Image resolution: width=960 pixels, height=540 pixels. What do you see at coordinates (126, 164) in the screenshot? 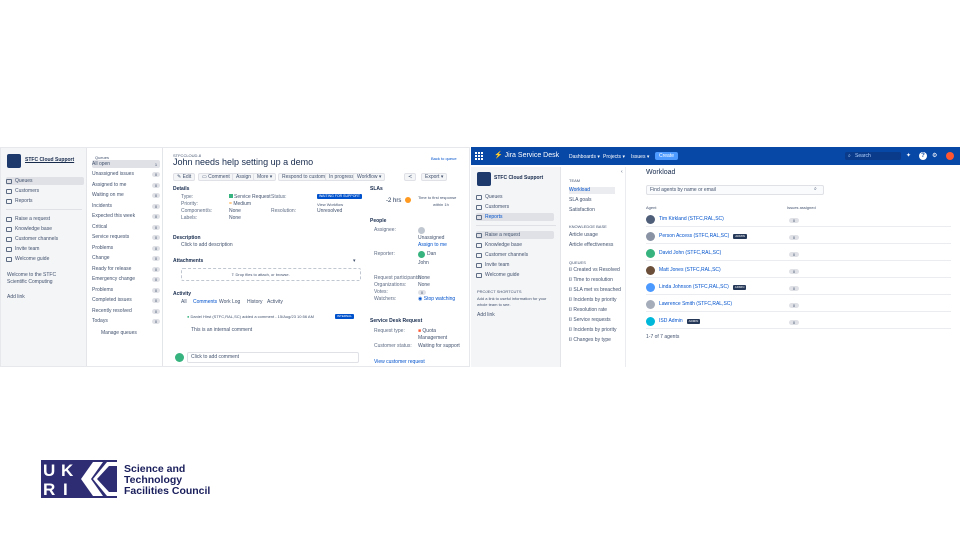
I see `queue-item: All open 1` at bounding box center [126, 164].